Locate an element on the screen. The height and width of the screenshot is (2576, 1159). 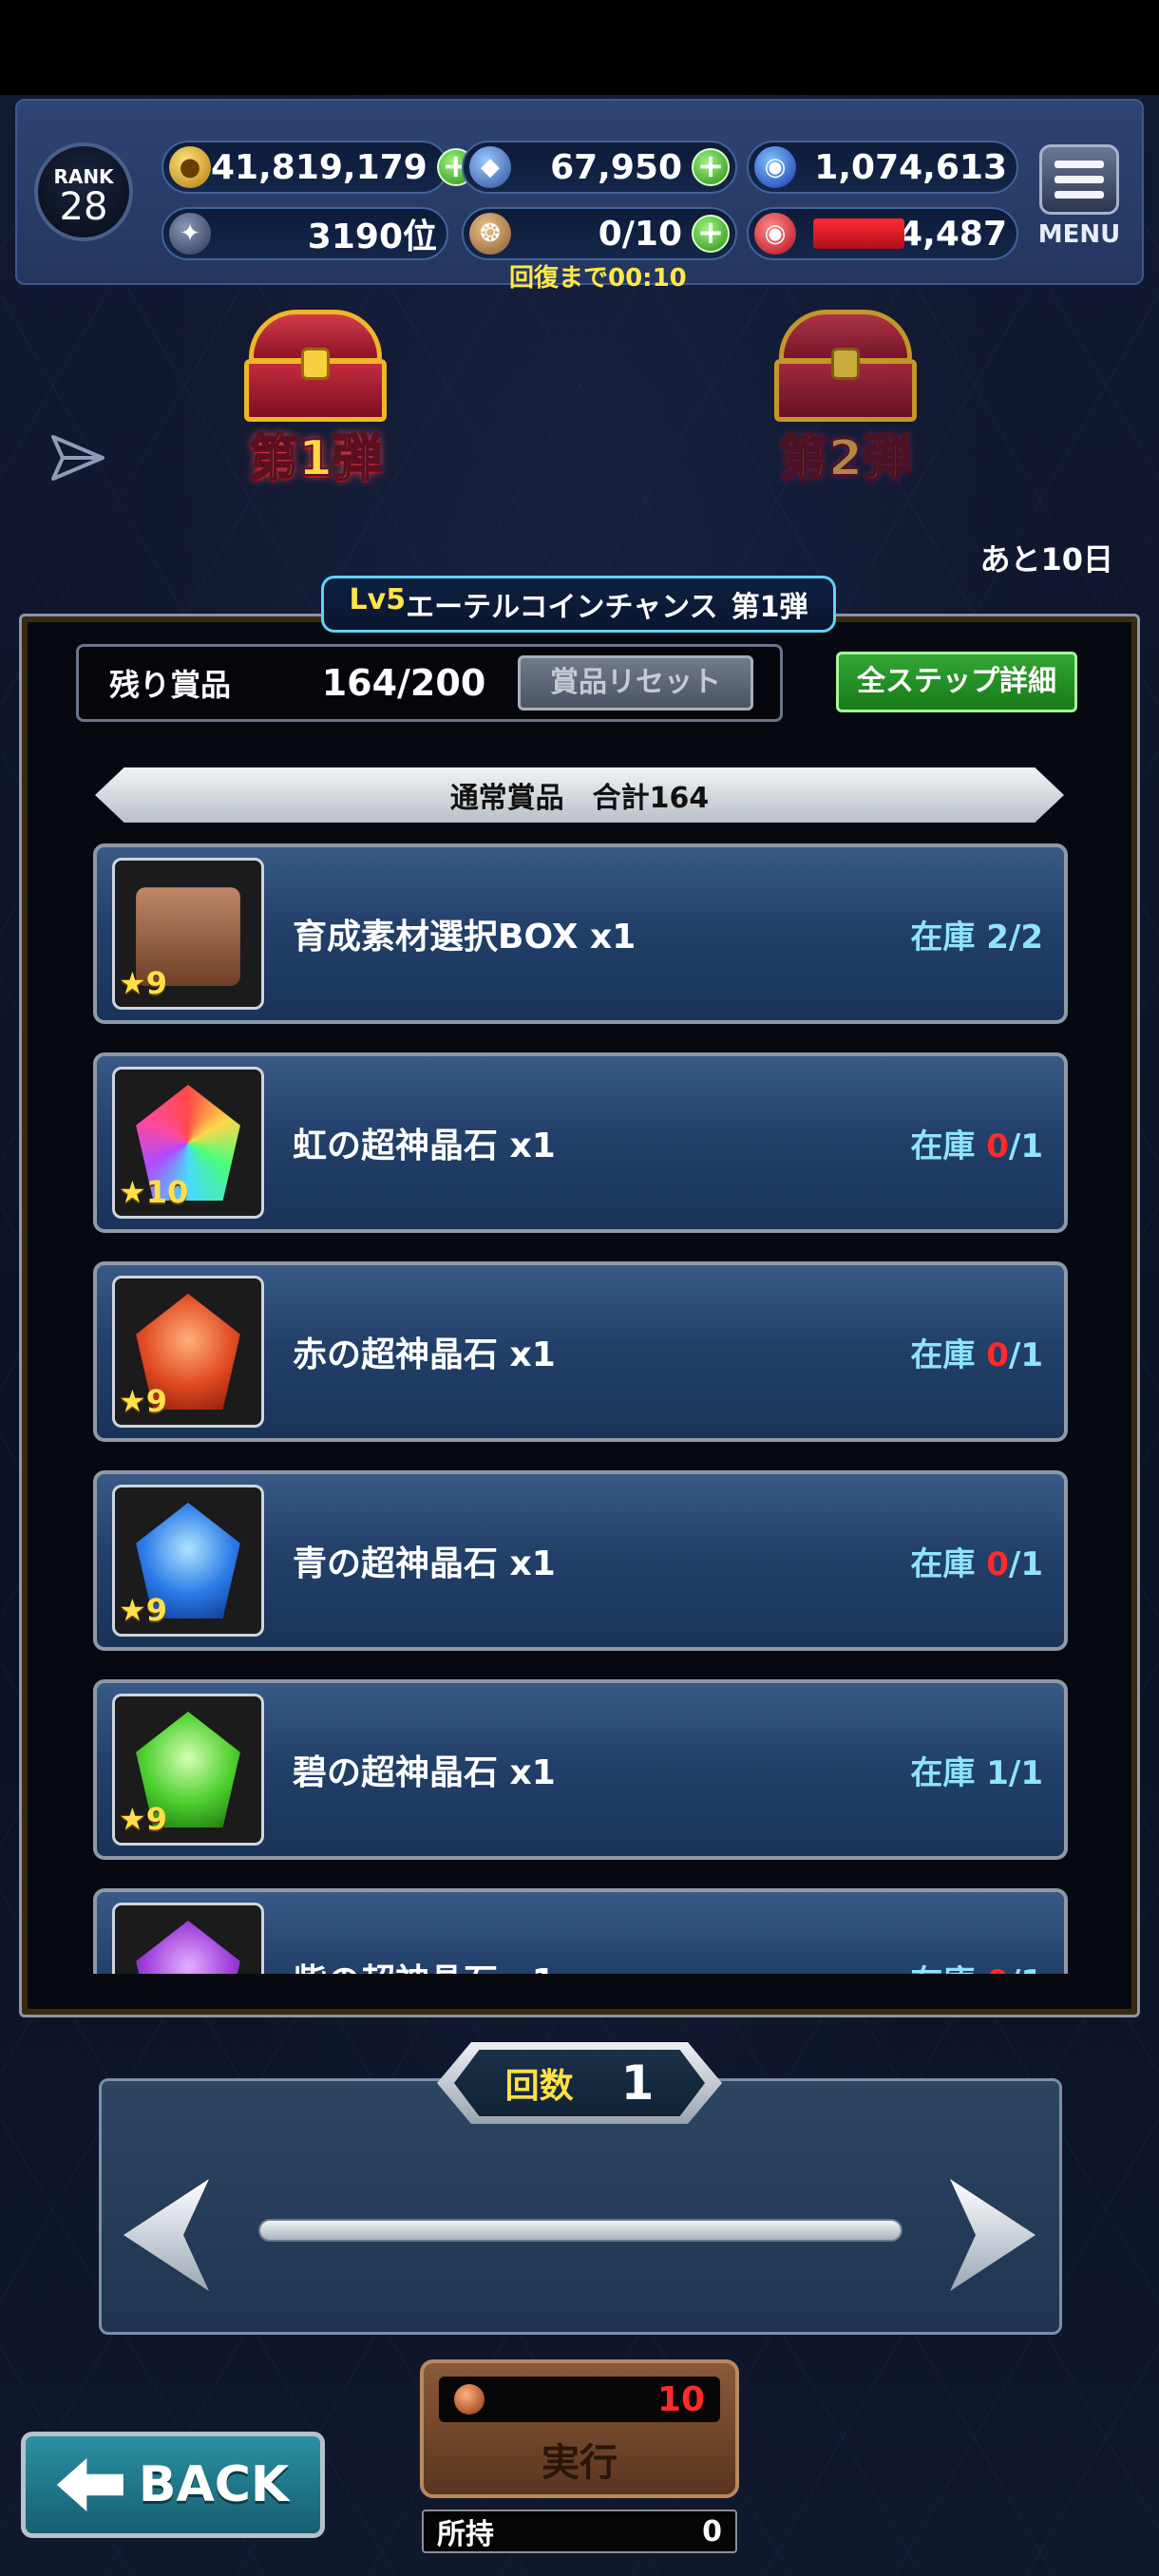
stamina-gem-icon: ◉ is located at coordinates (775, 234).